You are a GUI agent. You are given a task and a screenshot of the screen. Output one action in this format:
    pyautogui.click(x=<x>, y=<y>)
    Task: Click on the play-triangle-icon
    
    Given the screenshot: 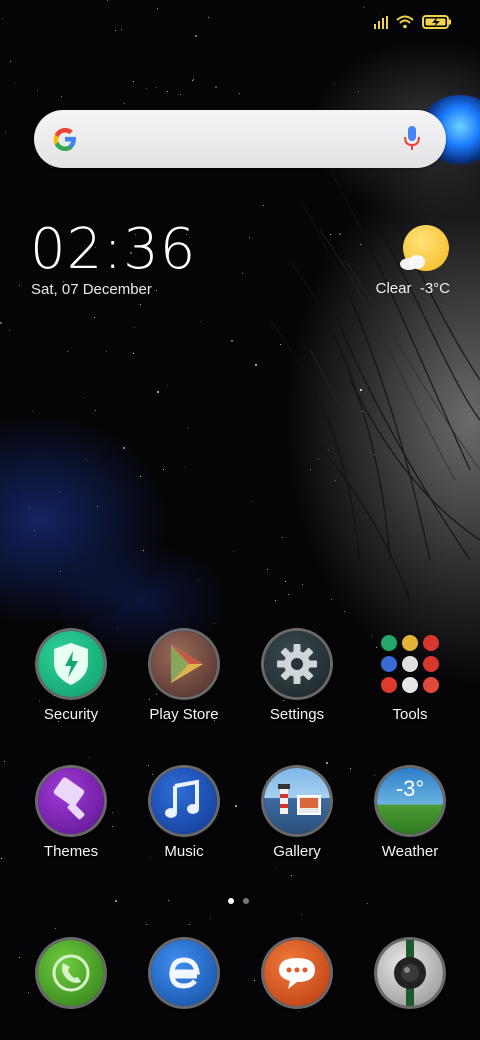 What is the action you would take?
    pyautogui.click(x=184, y=664)
    